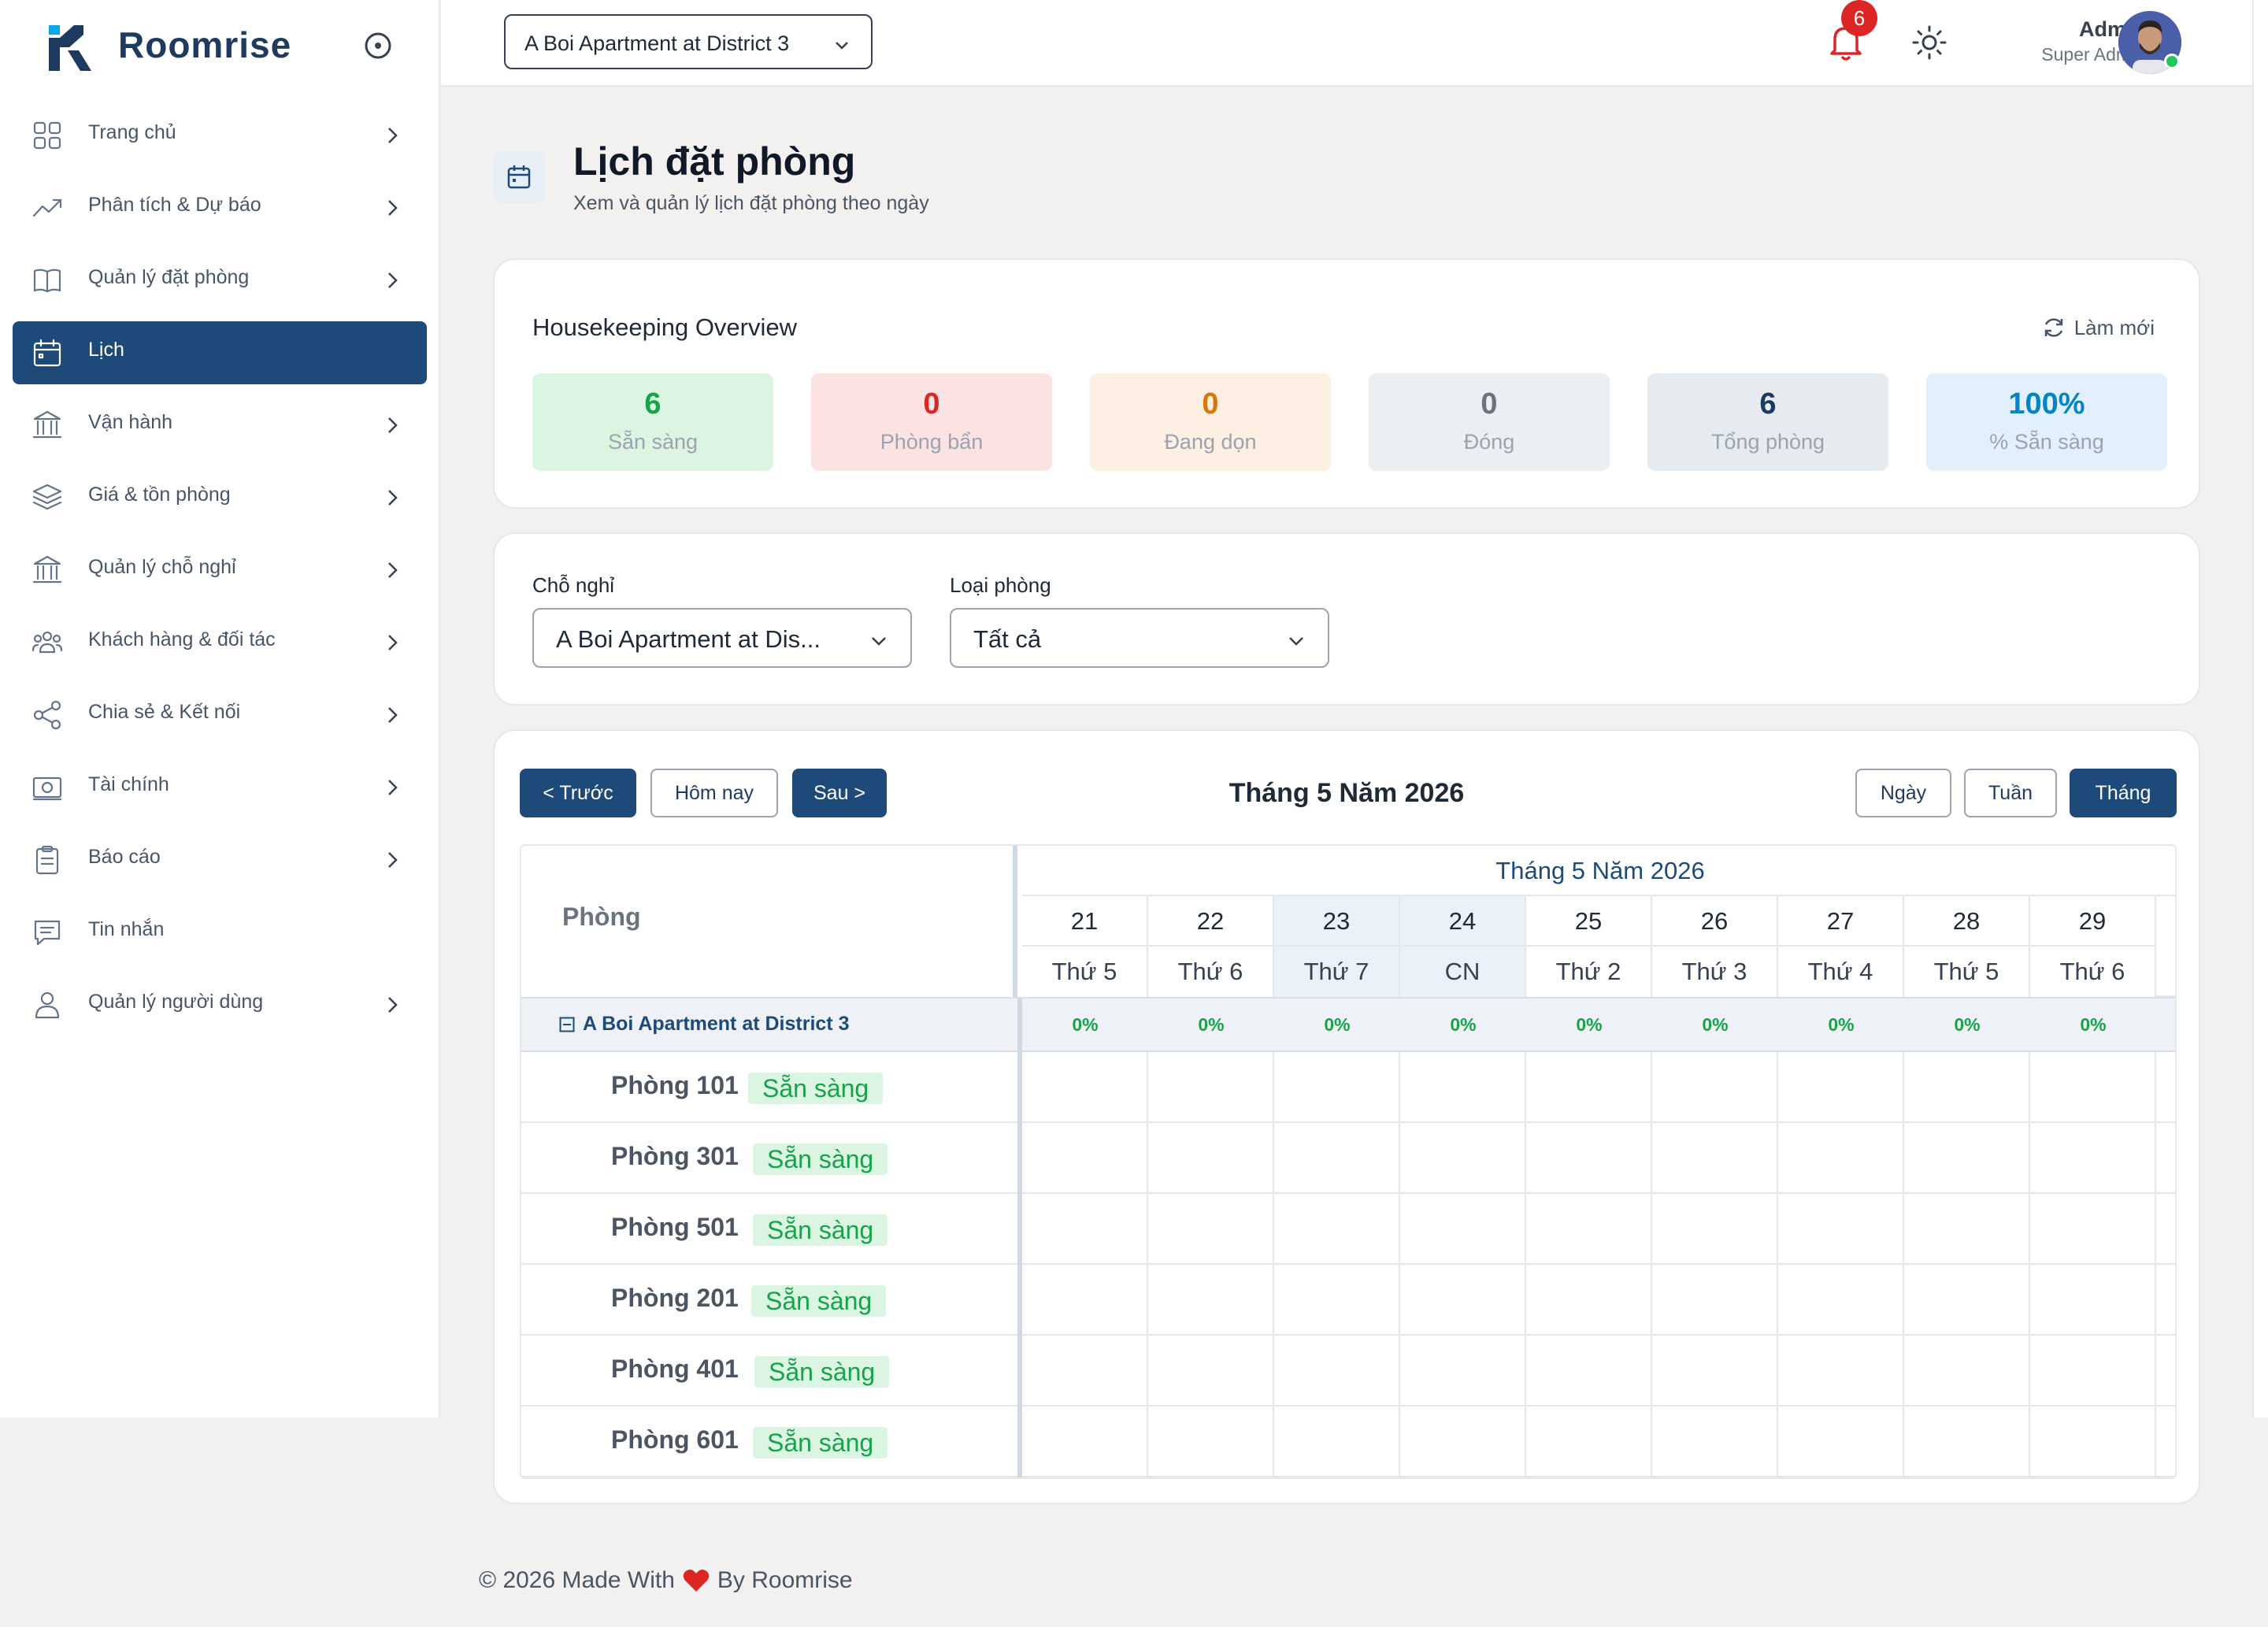  What do you see at coordinates (1211, 972) in the screenshot?
I see `day-name: Thứ 6` at bounding box center [1211, 972].